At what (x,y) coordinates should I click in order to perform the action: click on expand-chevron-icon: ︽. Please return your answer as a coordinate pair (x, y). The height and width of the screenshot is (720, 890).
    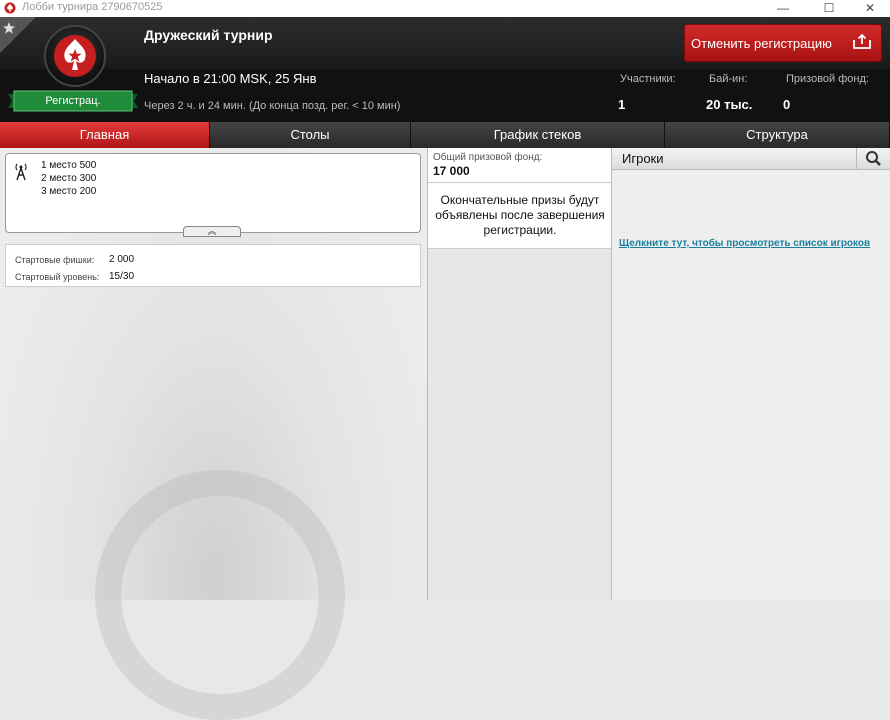
    Looking at the image, I should click on (212, 231).